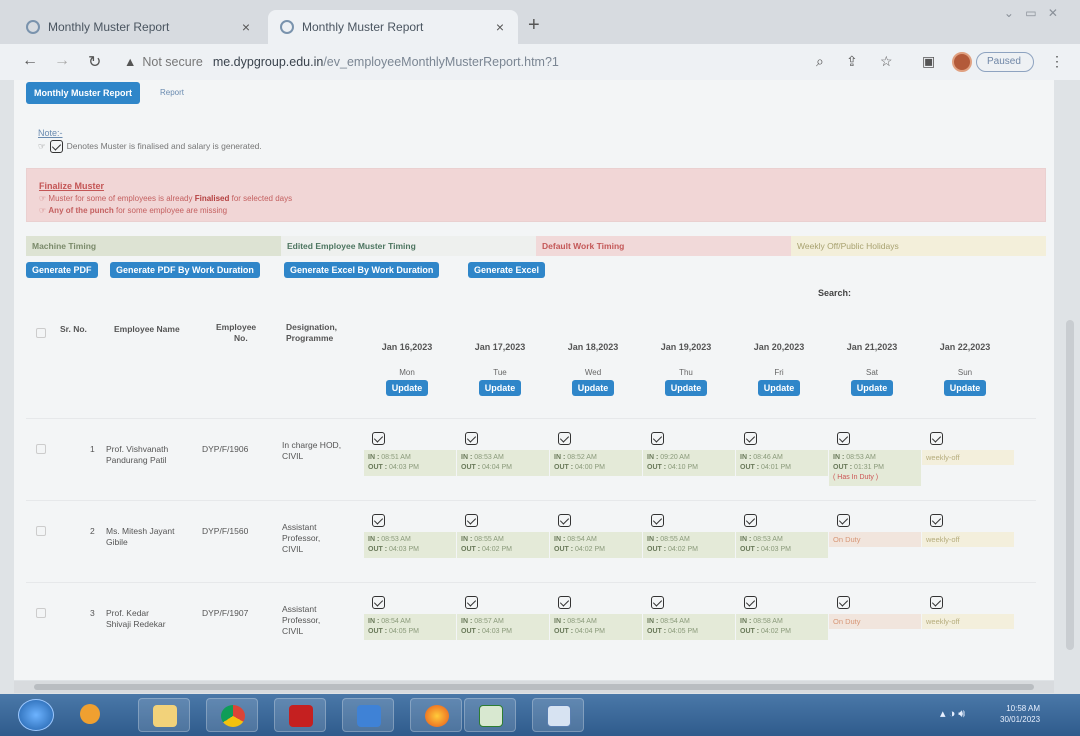  Describe the element at coordinates (185, 270) in the screenshot. I see `generate-pdf-work-duration-button: Generate PDF By Work Duration` at that location.